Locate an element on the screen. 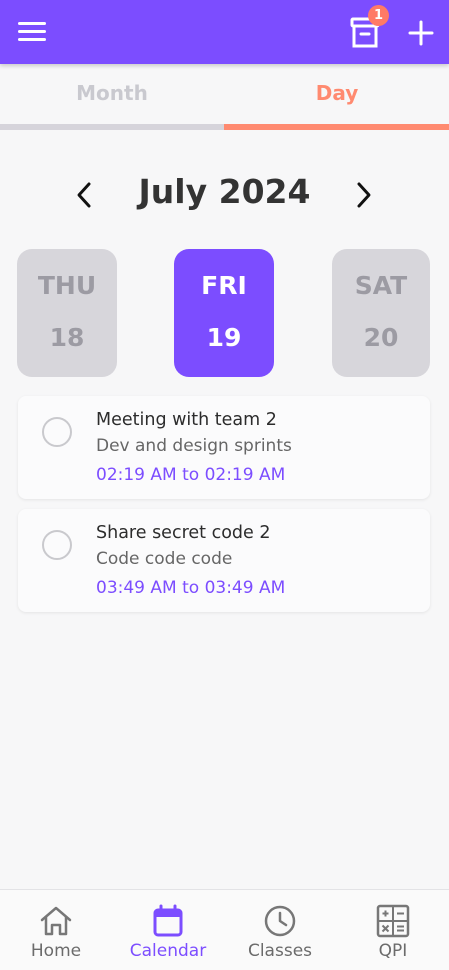  nav-qpi: QPI is located at coordinates (393, 930).